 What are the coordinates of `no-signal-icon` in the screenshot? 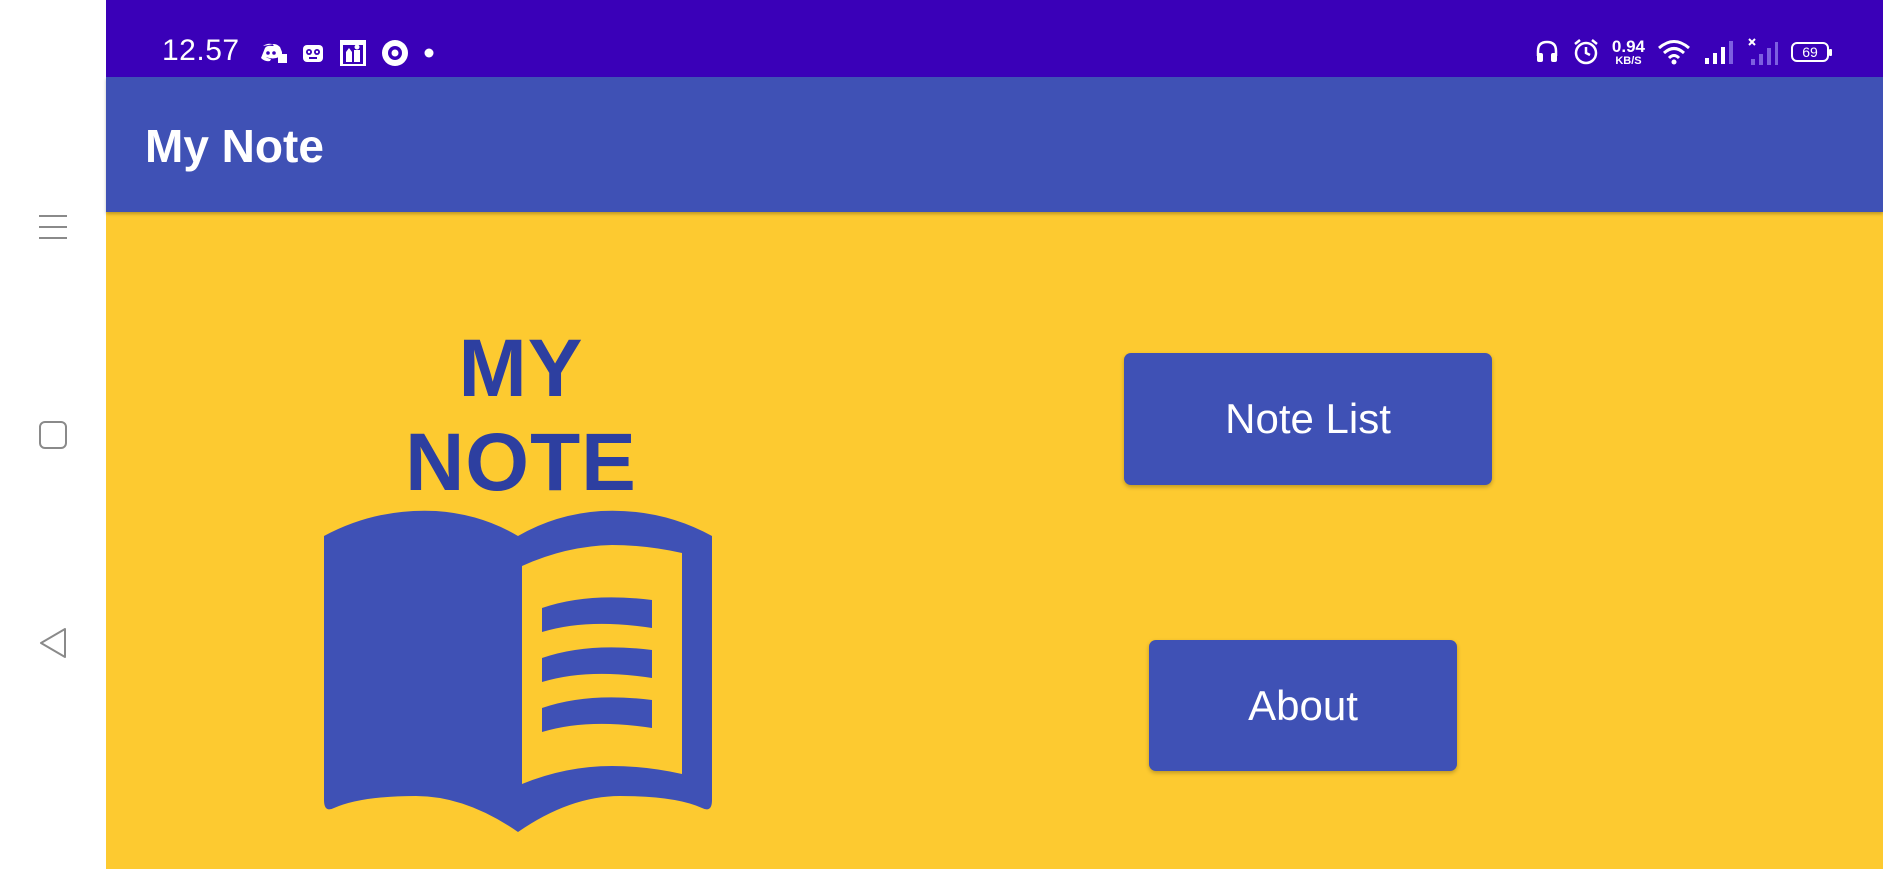 It's located at (1763, 51).